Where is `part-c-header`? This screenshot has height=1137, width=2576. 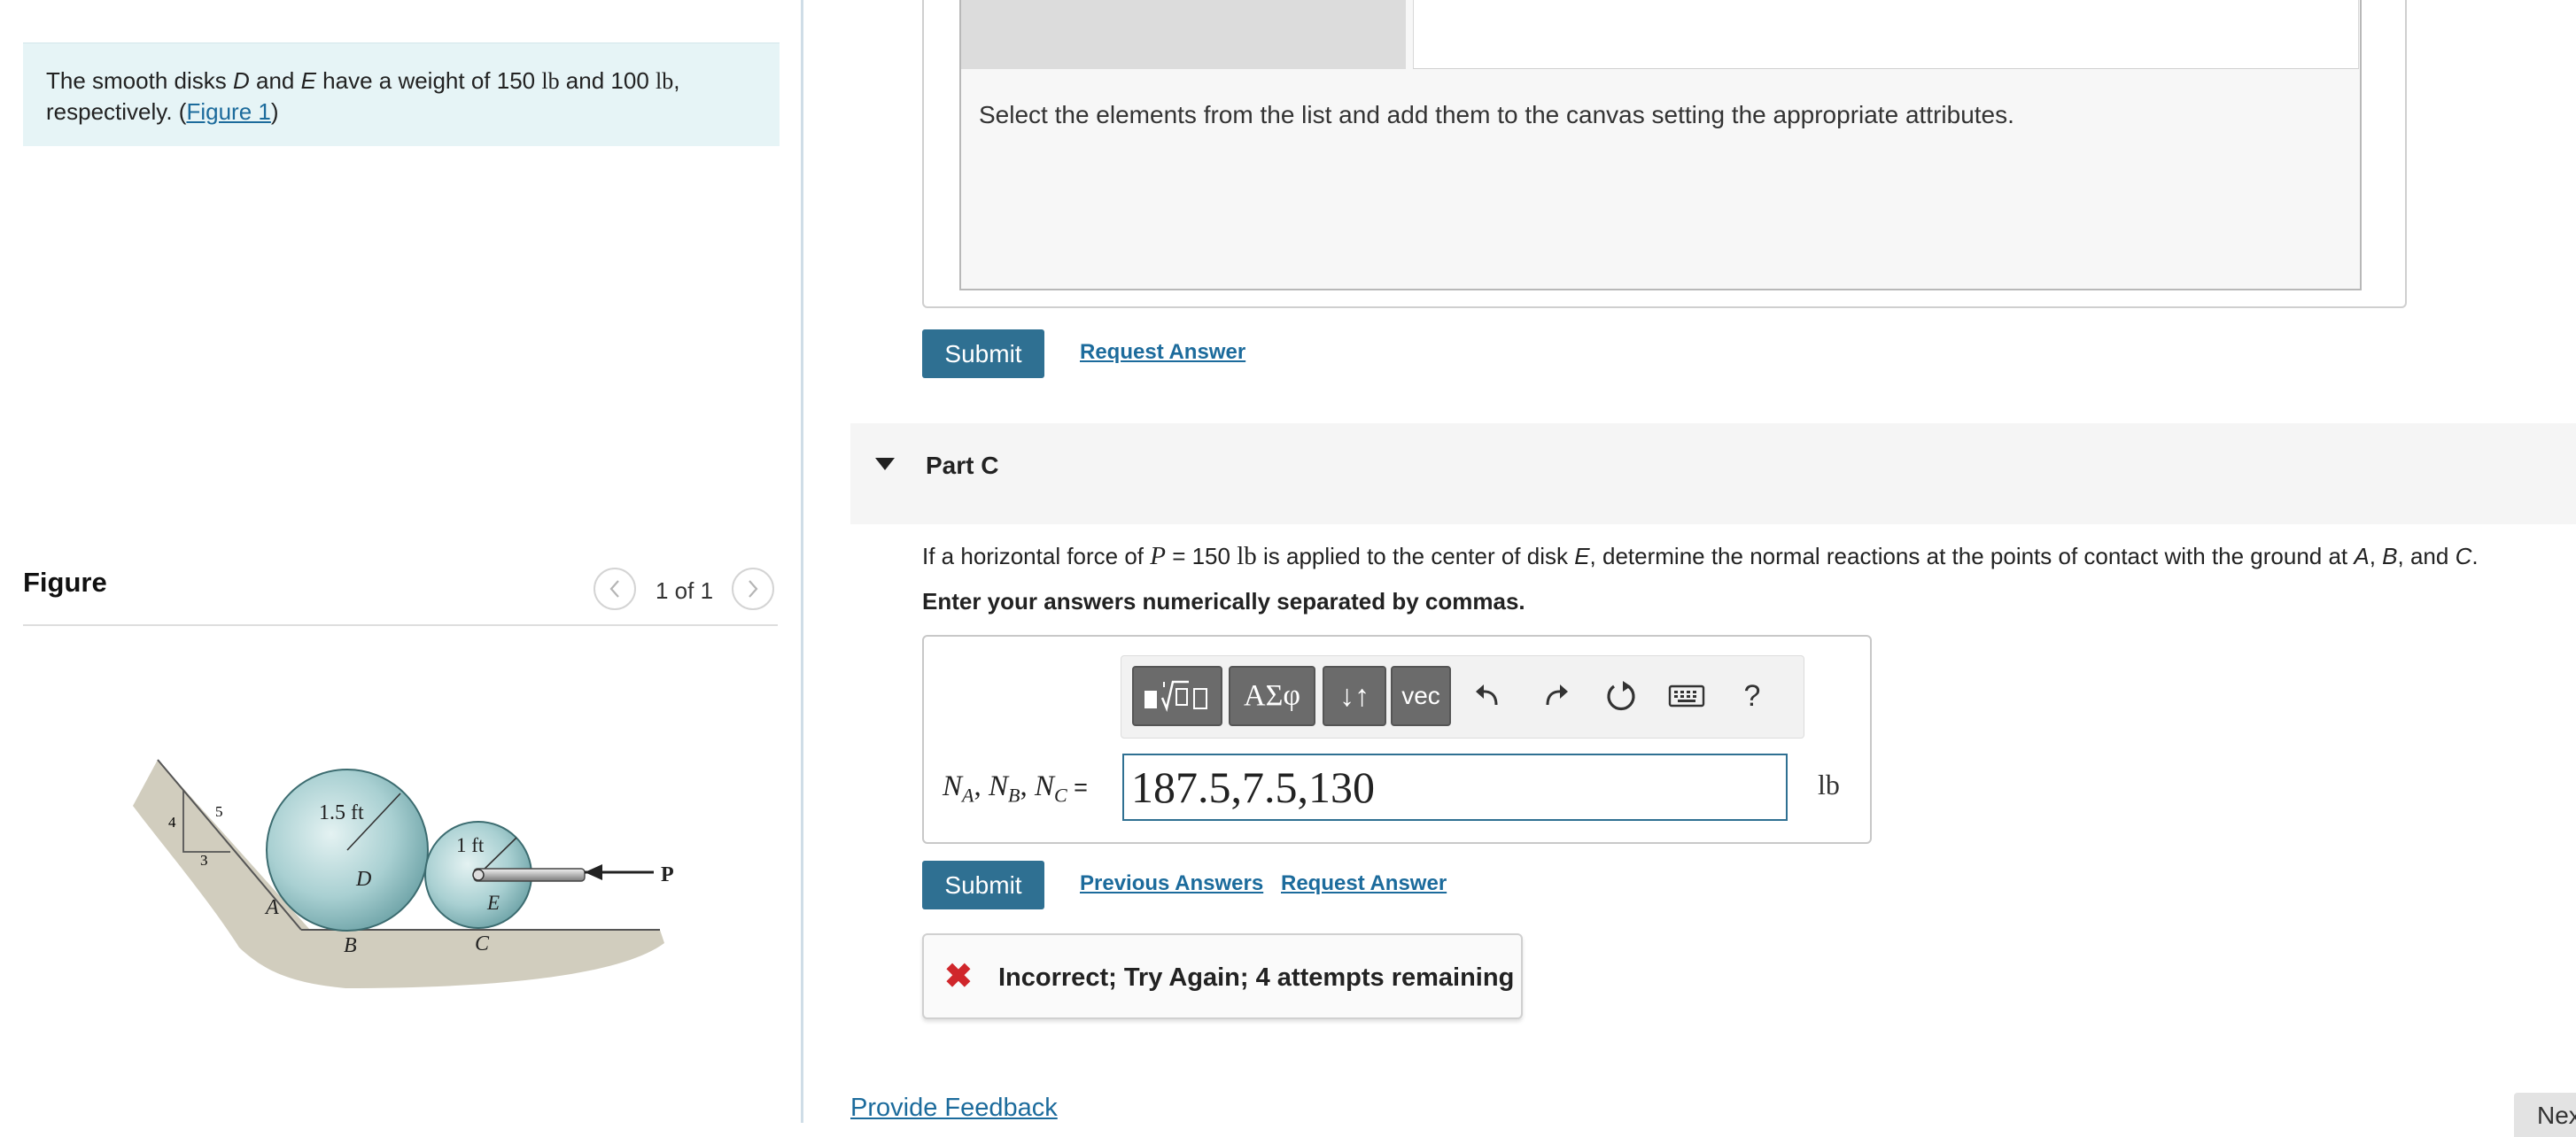 part-c-header is located at coordinates (1713, 473).